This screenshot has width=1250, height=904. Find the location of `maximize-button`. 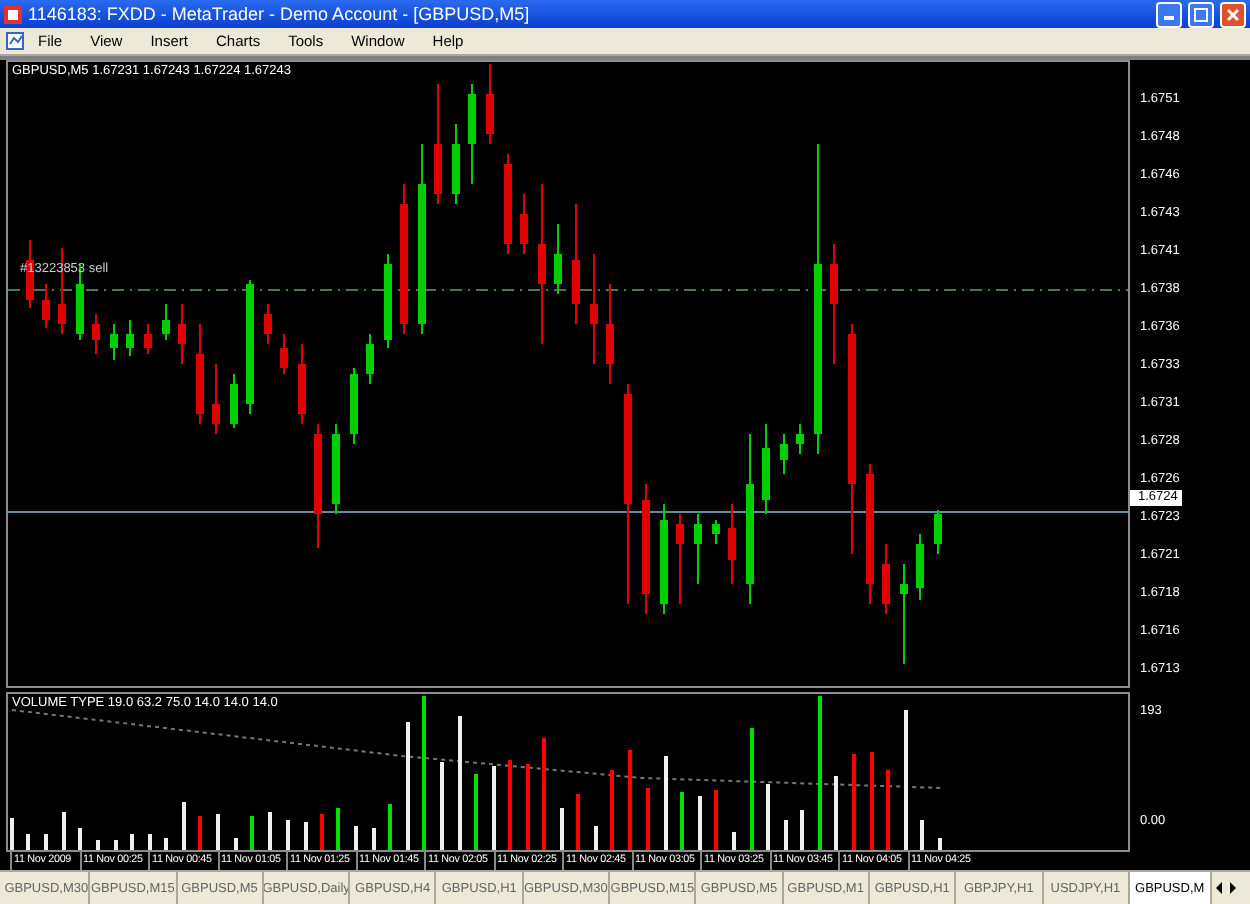

maximize-button is located at coordinates (1201, 14).